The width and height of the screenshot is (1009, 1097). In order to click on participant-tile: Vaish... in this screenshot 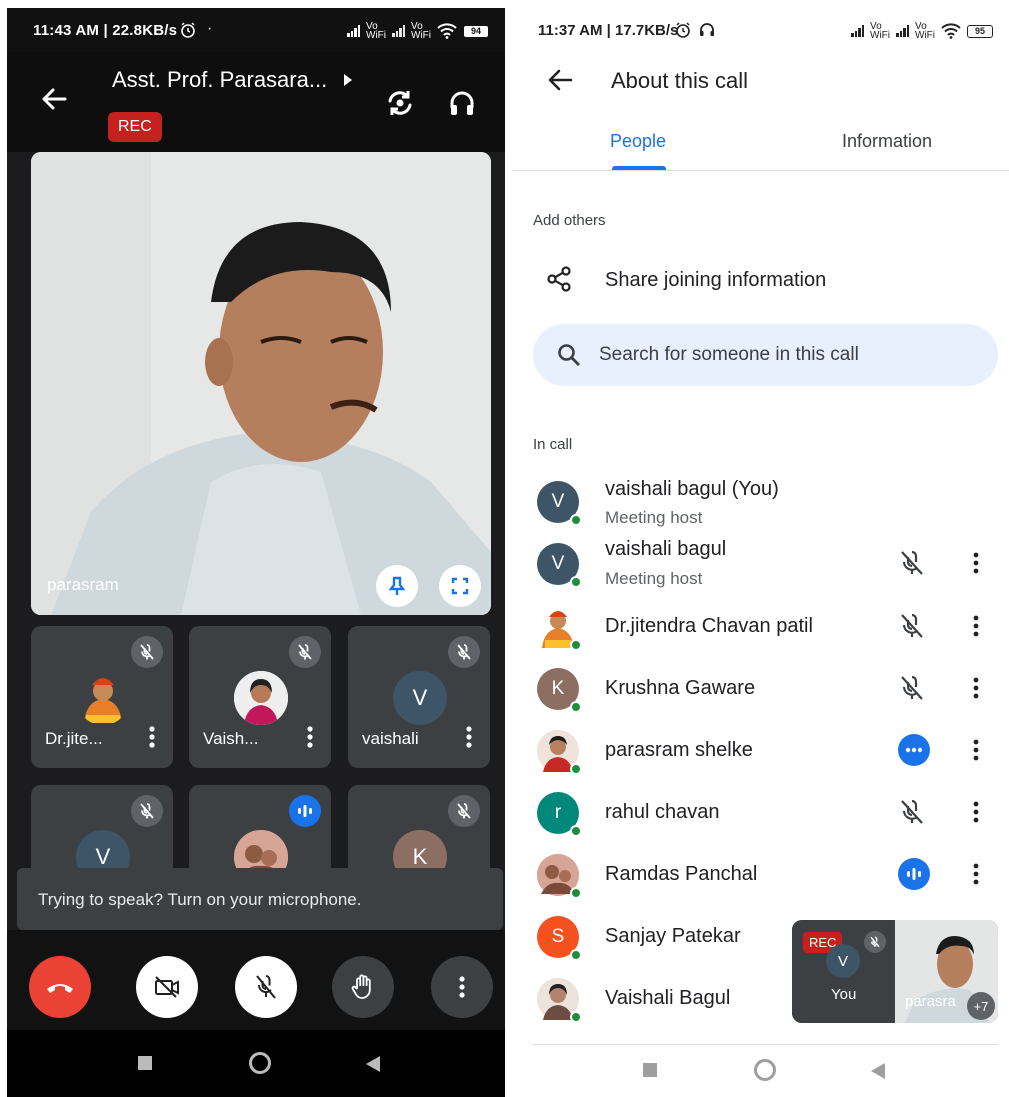, I will do `click(260, 697)`.